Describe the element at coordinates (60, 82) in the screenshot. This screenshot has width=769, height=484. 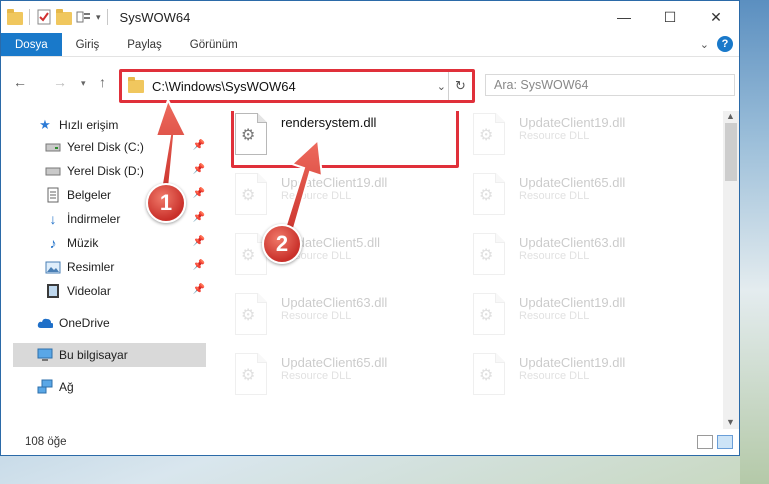
I see `forward-arrow-icon: →` at that location.